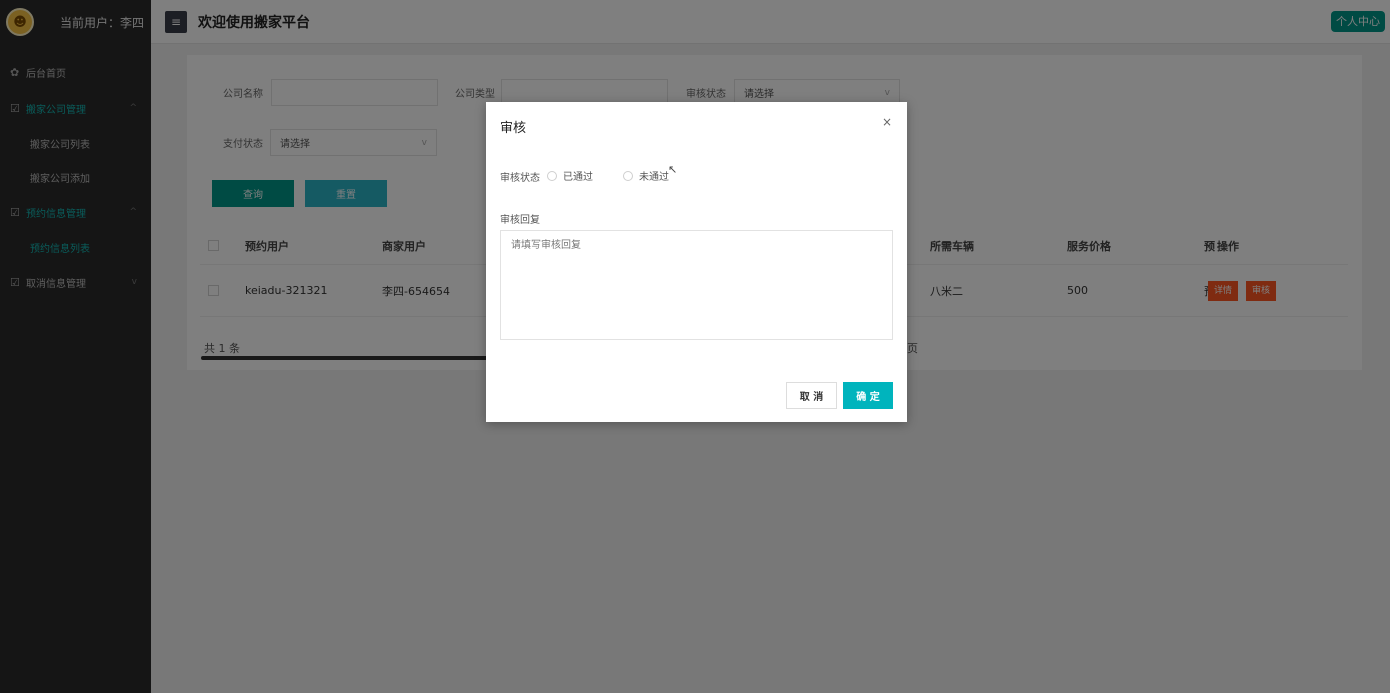 Image resolution: width=1390 pixels, height=693 pixels. What do you see at coordinates (513, 128) in the screenshot?
I see `modal-title: 审核` at bounding box center [513, 128].